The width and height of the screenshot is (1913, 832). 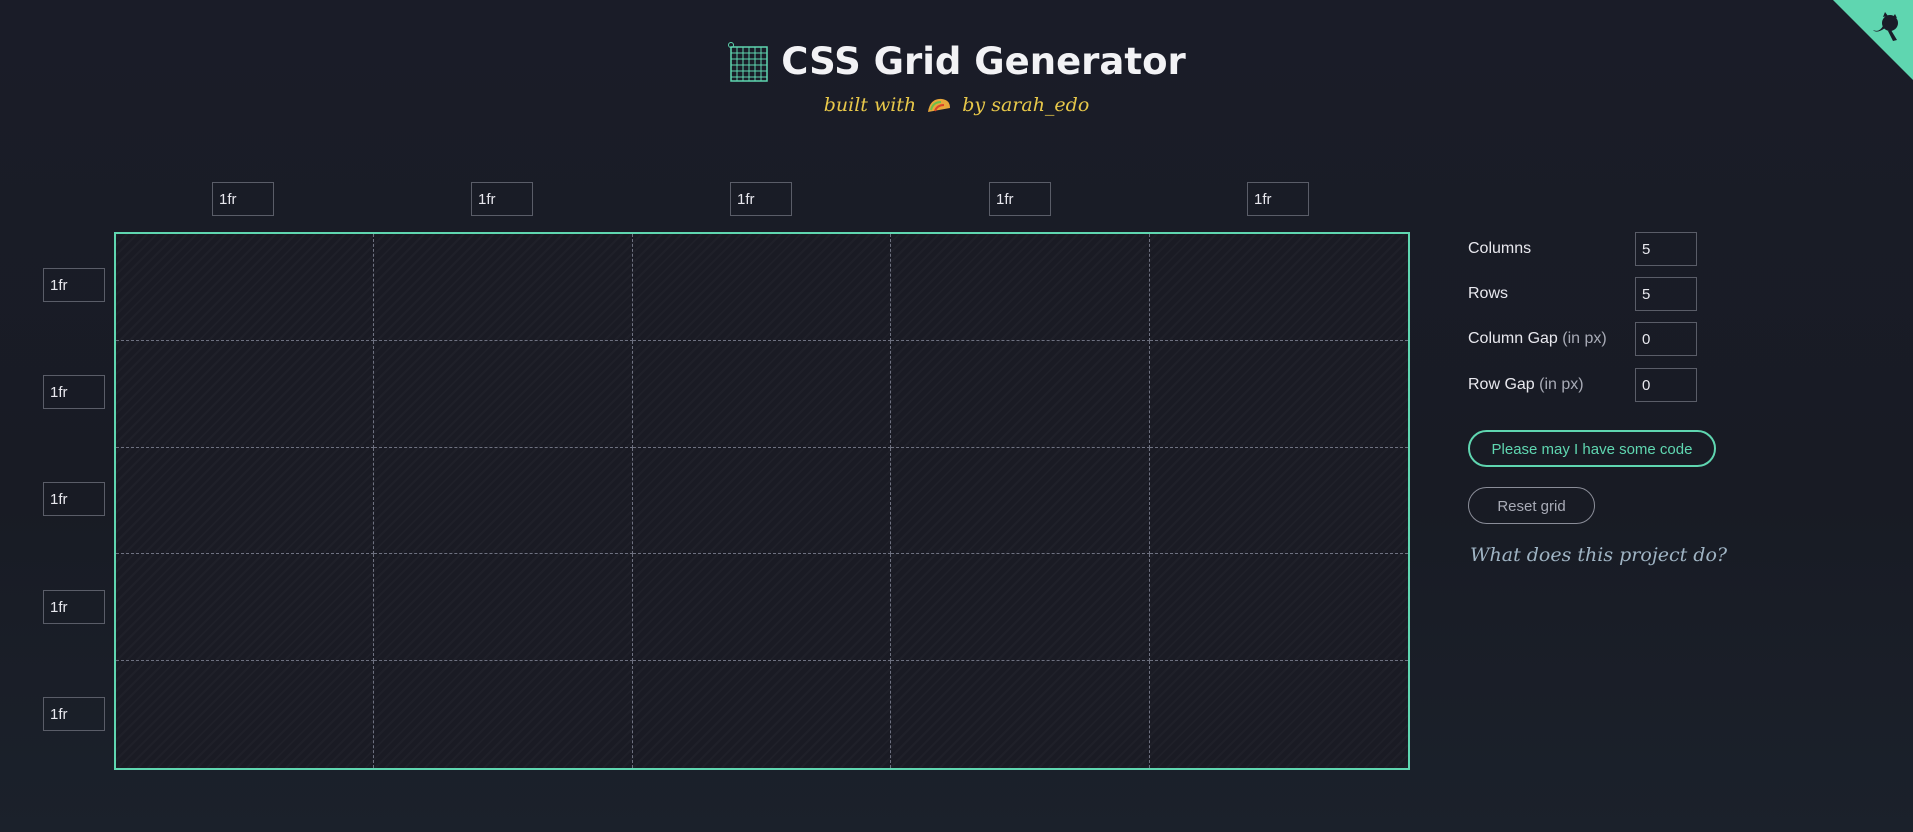 I want to click on column-gap-unit: (in px), so click(x=1584, y=338).